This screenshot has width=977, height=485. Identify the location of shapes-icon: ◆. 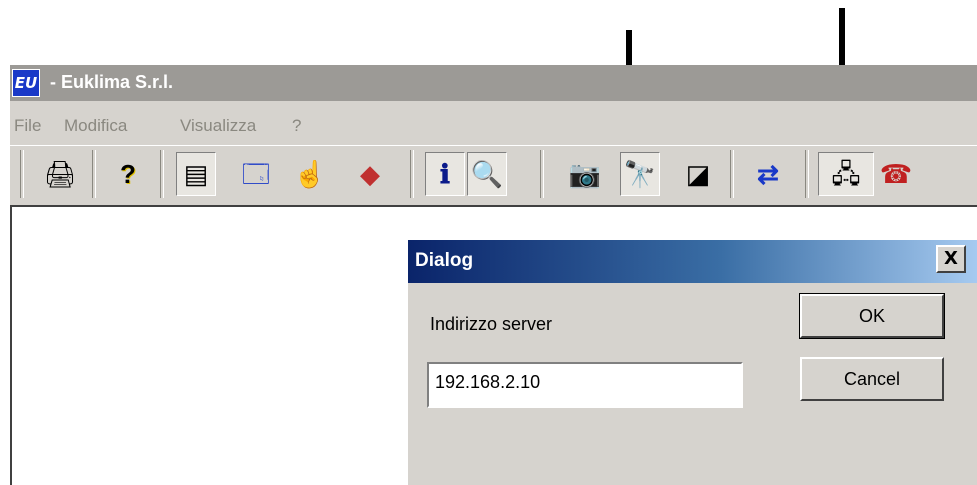
(370, 174).